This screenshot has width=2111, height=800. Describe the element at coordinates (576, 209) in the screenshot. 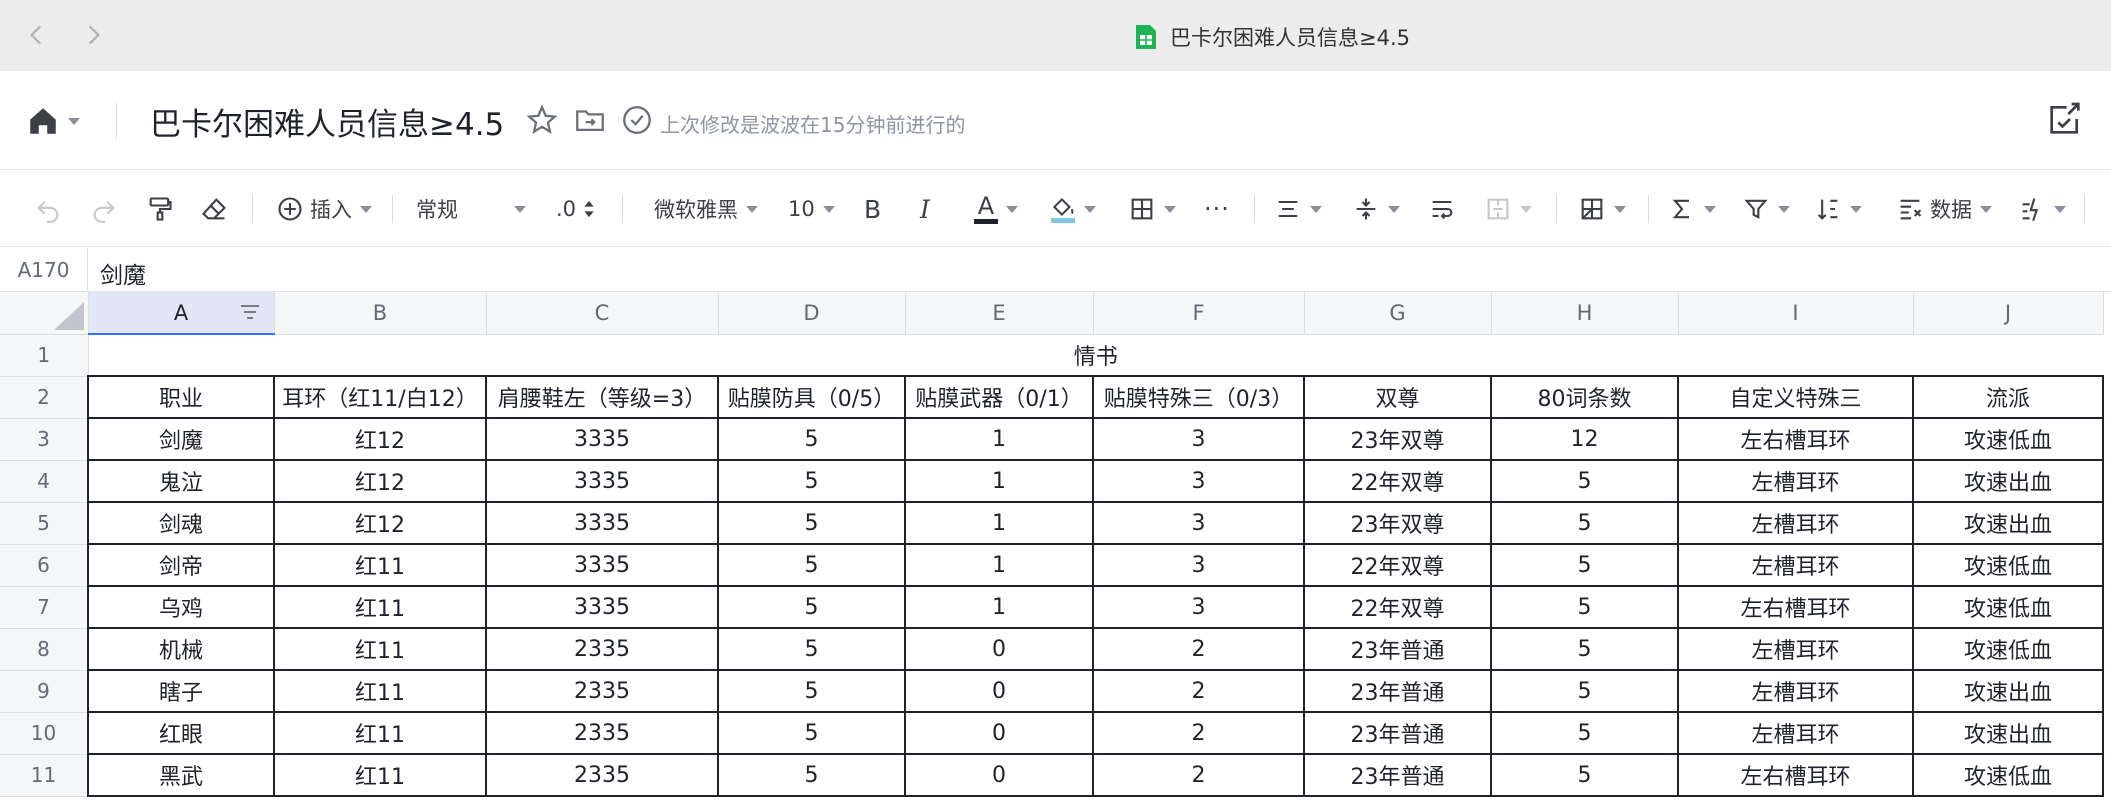

I see `decimal-places-stepper: .0` at that location.